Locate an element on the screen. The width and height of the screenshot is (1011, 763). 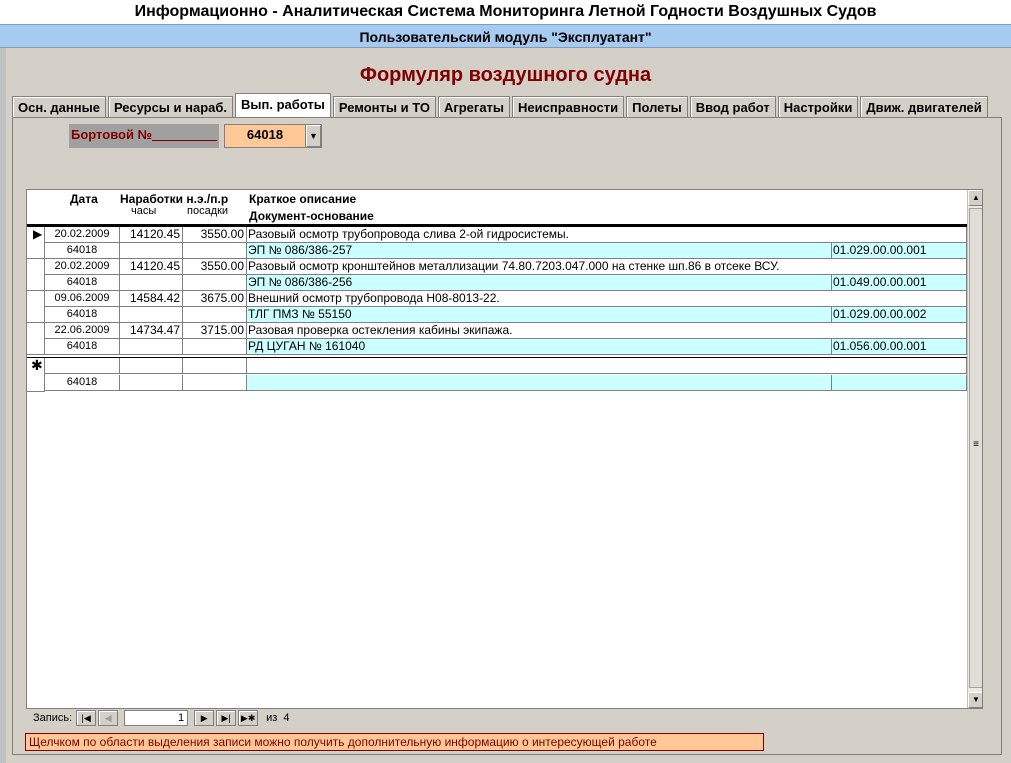
cell-document is located at coordinates (539, 383).